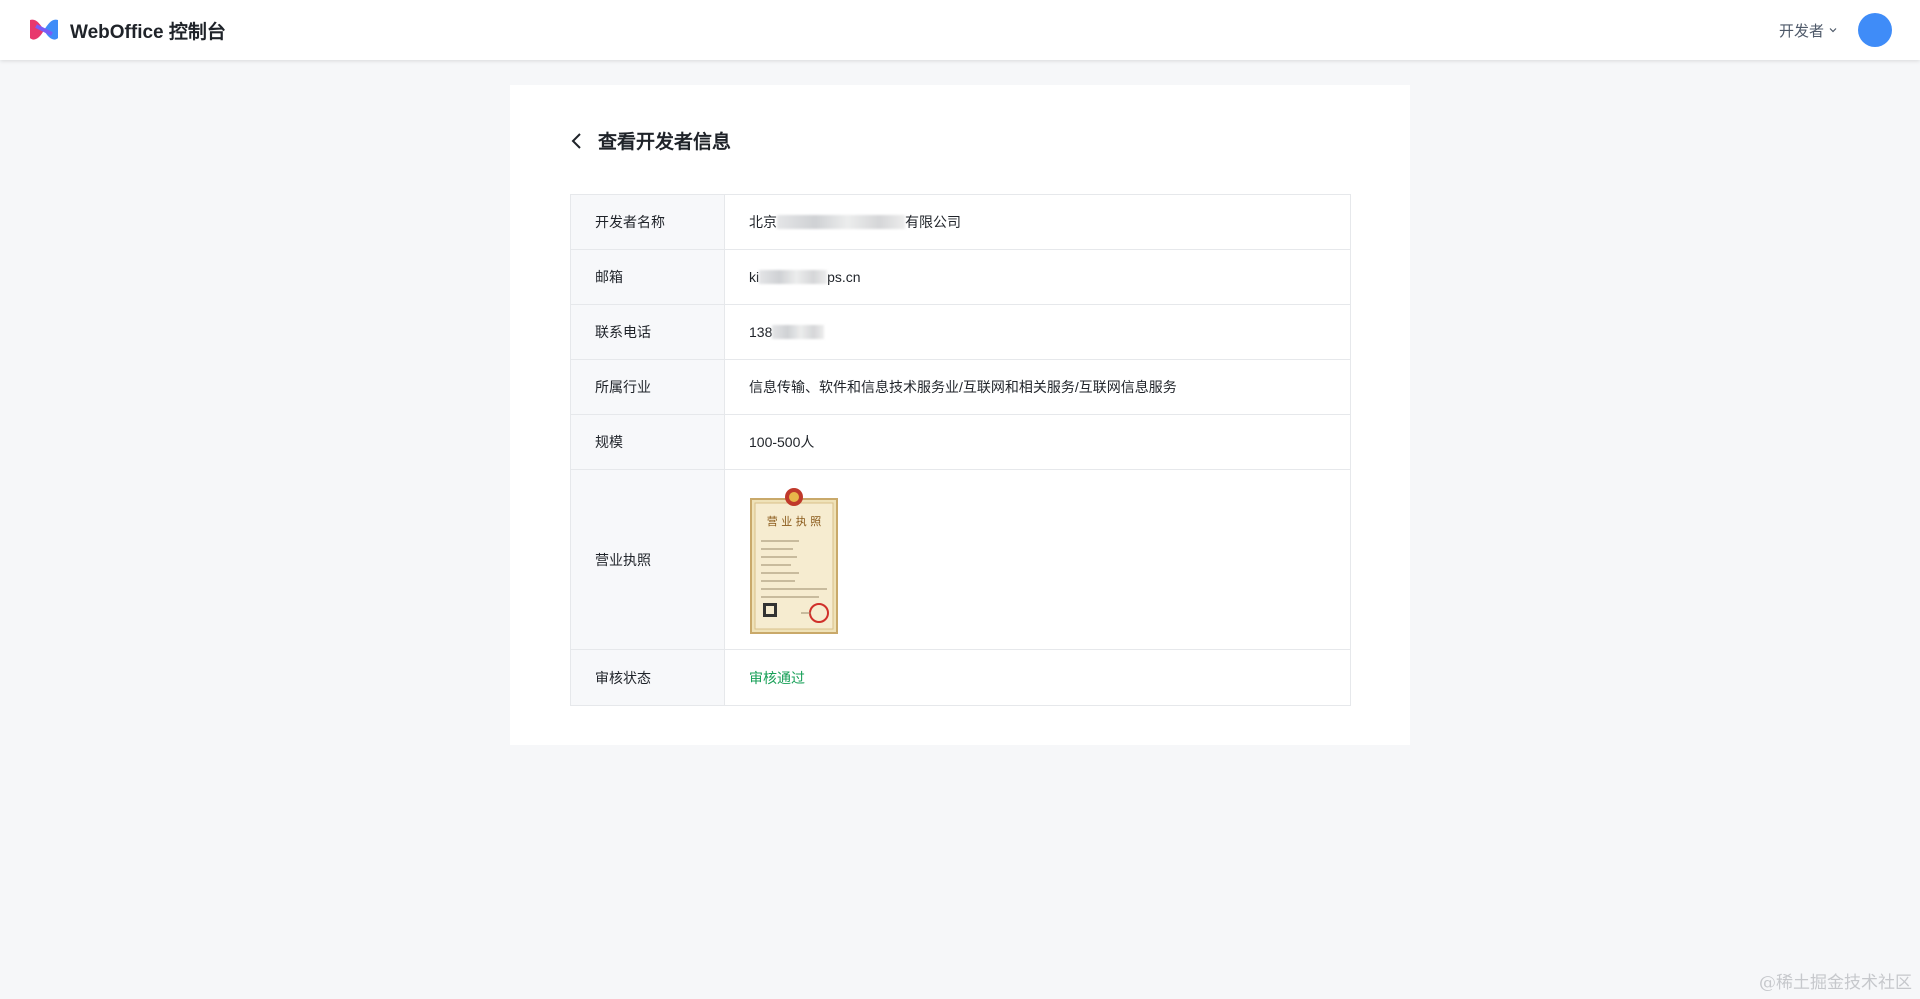  I want to click on table-row-industry: 所属行业 信息传输、软件和信息技术服务业/互联网和相关服务/互联网信息服务, so click(960, 387).